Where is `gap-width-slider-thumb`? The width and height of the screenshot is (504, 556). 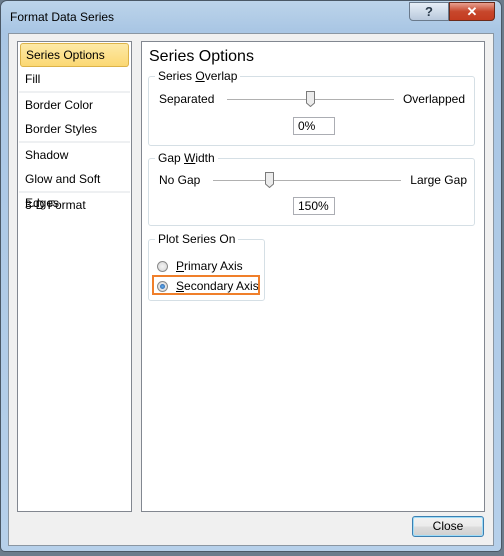 gap-width-slider-thumb is located at coordinates (269, 180).